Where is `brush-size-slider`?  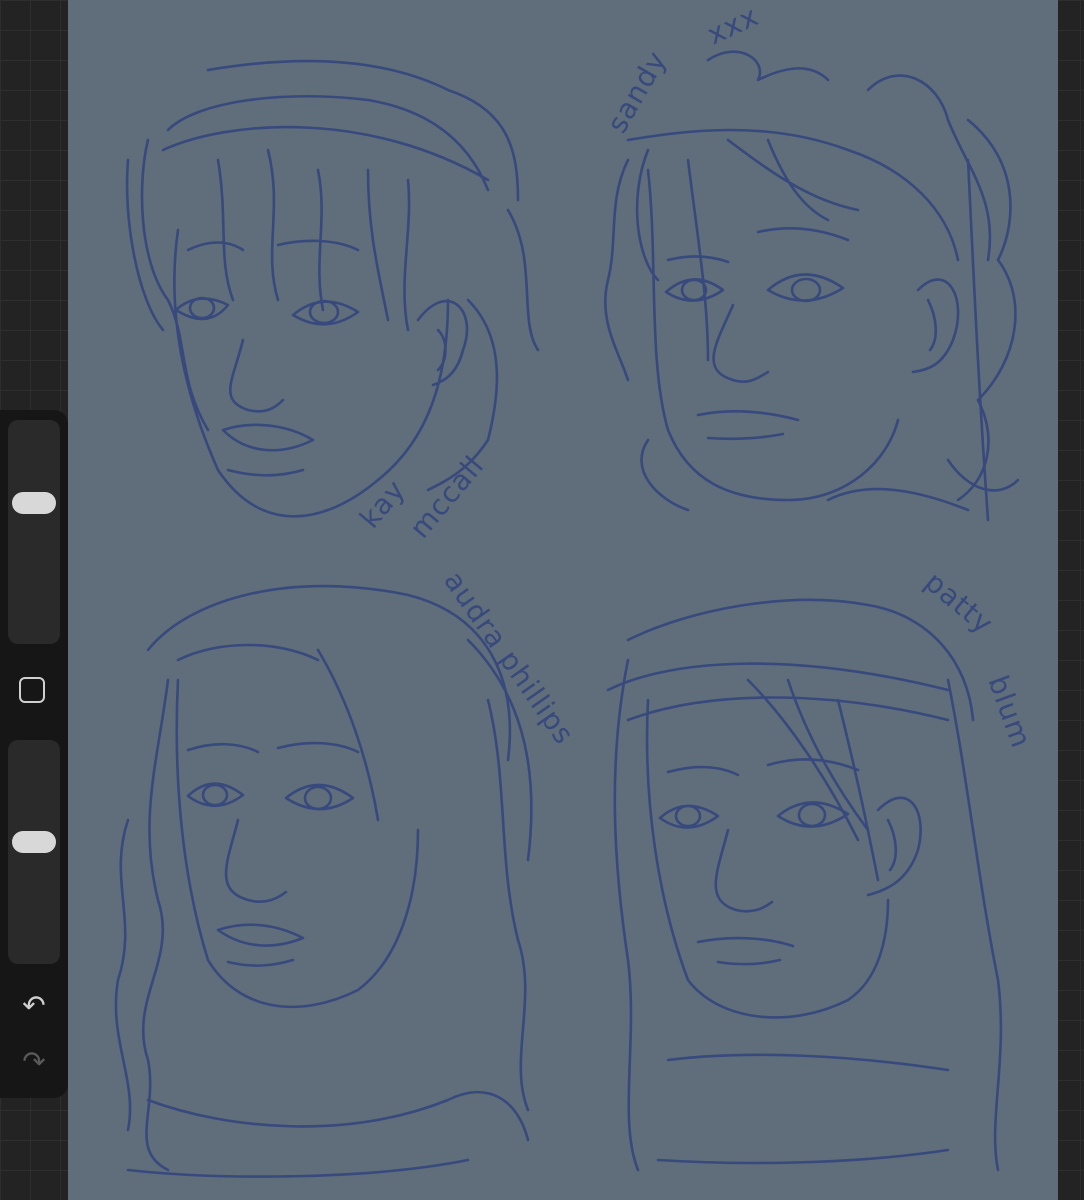 brush-size-slider is located at coordinates (34, 532).